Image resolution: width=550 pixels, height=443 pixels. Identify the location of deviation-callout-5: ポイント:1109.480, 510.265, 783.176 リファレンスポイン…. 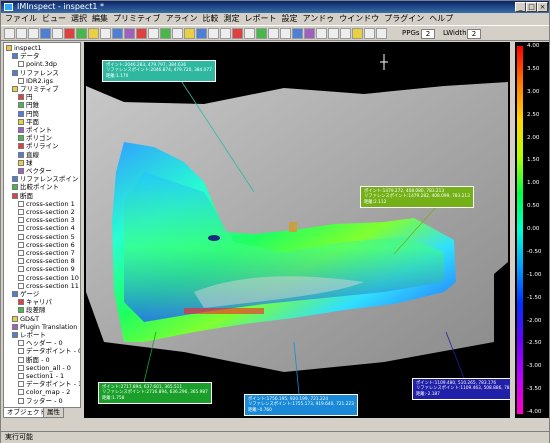
(461, 389).